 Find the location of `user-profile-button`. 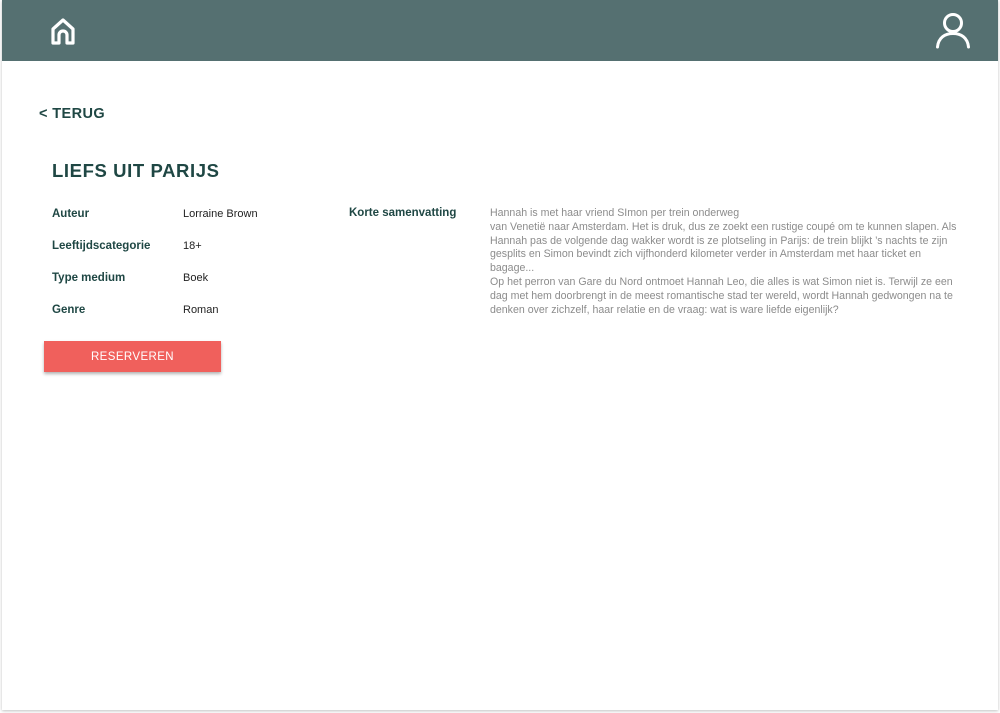

user-profile-button is located at coordinates (953, 30).